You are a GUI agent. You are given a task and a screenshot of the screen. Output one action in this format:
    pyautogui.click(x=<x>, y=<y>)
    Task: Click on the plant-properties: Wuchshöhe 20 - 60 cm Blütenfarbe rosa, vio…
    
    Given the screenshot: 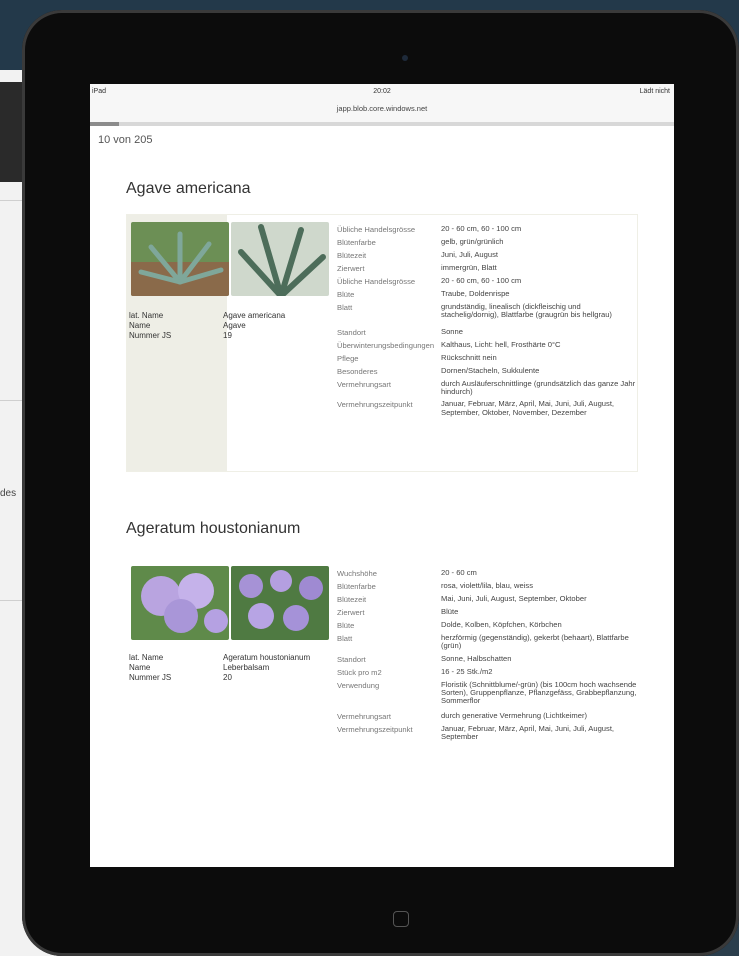 What is the action you would take?
    pyautogui.click(x=487, y=656)
    